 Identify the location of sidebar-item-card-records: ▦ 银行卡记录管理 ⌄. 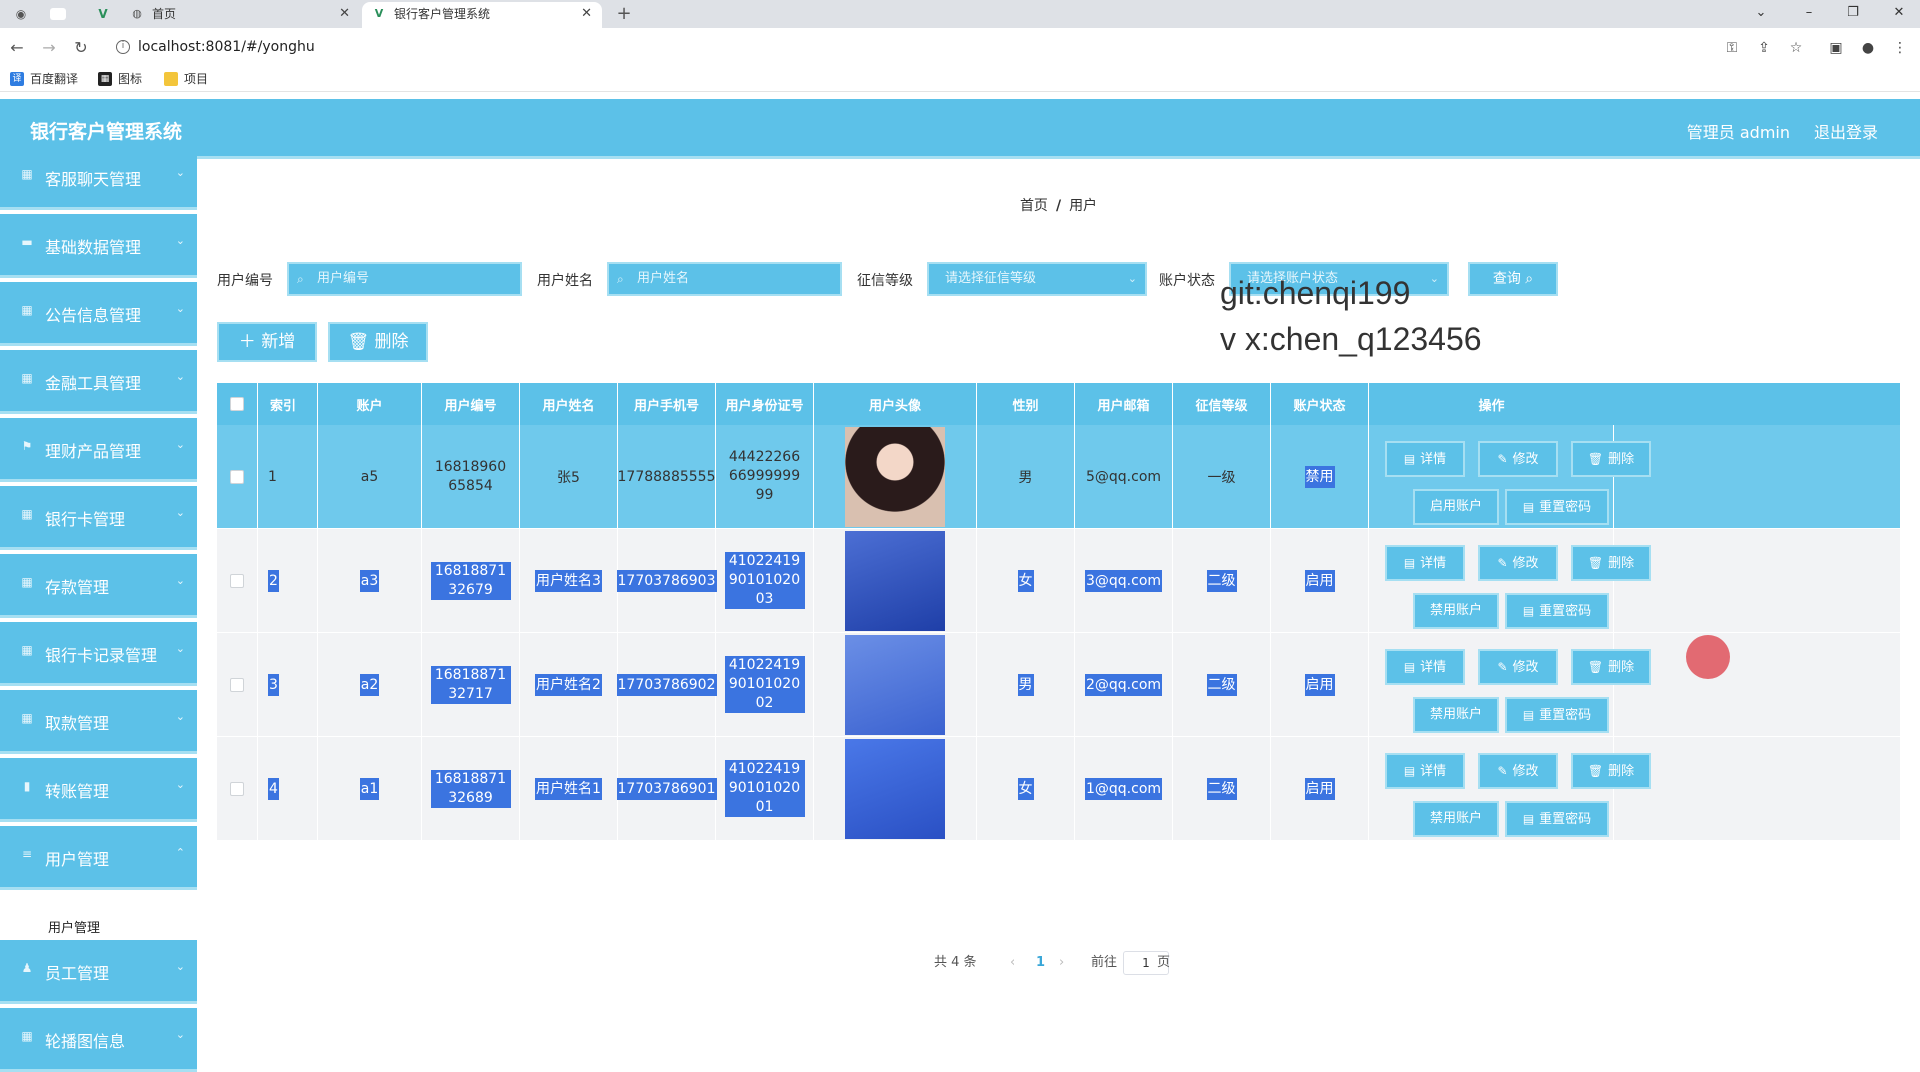
(98, 654).